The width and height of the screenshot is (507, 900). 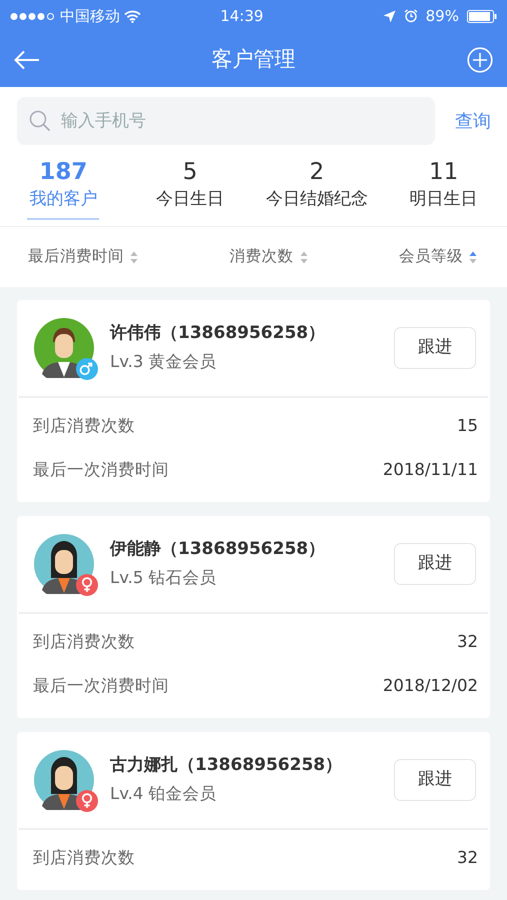 I want to click on location-icon, so click(x=389, y=16).